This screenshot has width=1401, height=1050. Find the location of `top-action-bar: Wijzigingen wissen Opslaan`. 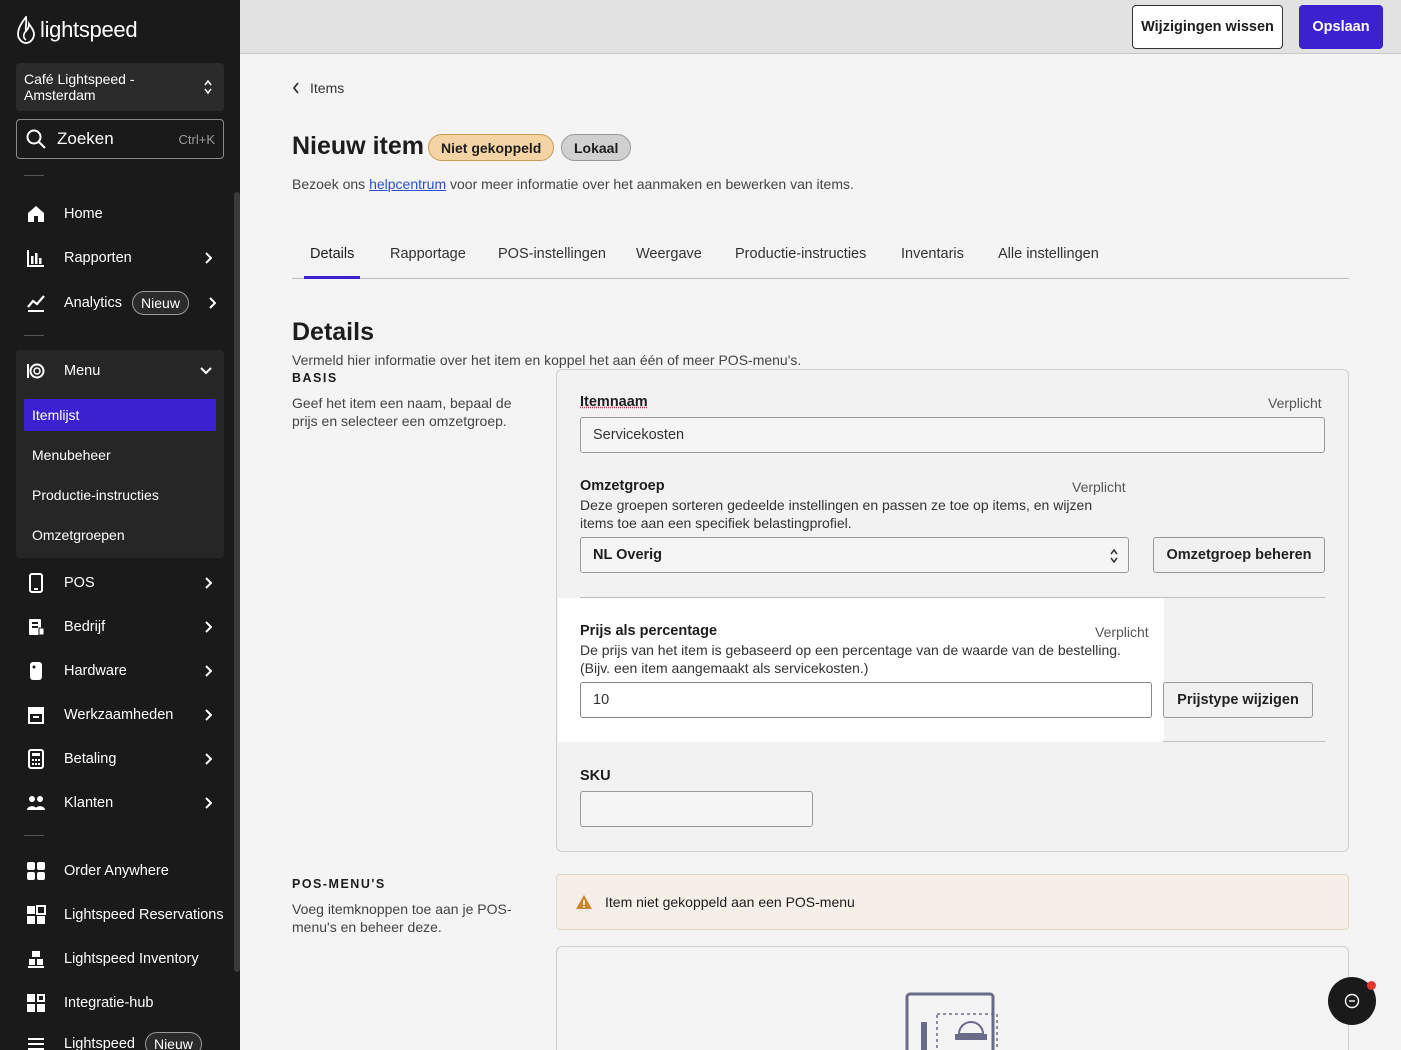

top-action-bar: Wijzigingen wissen Opslaan is located at coordinates (820, 27).